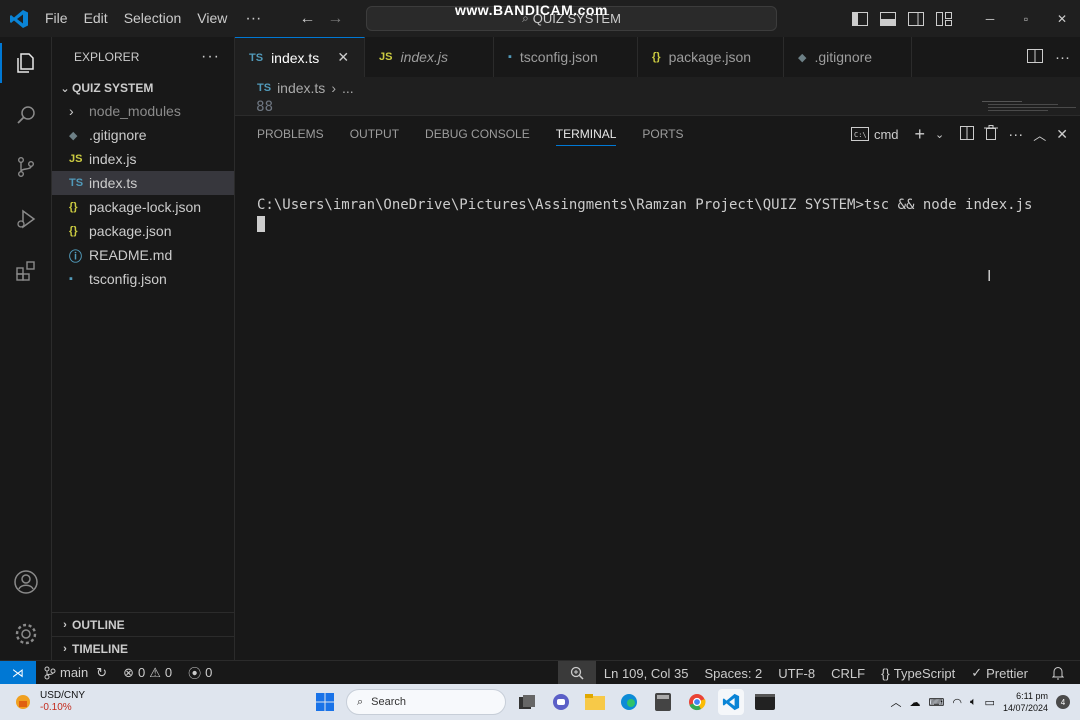  I want to click on menu-edit: Edit, so click(96, 18).